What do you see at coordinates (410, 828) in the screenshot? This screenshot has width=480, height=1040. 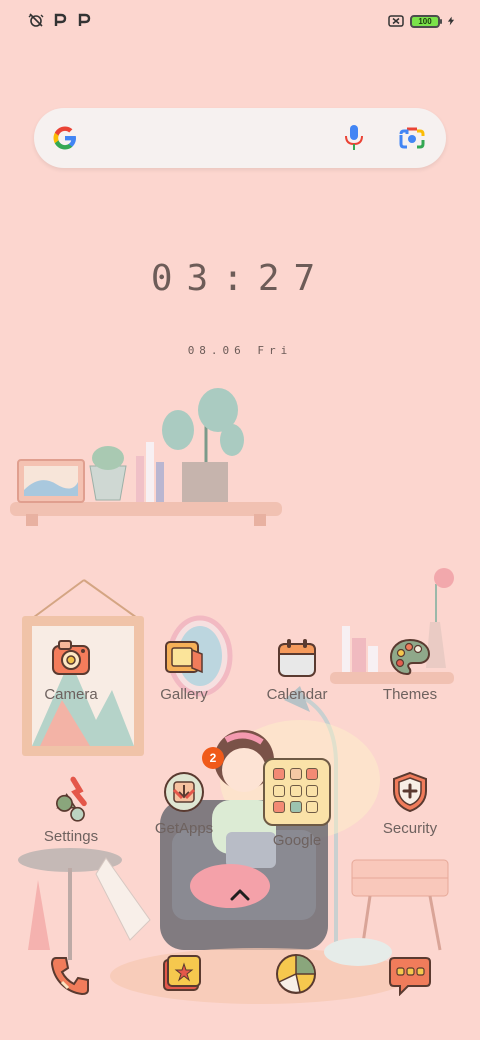 I see `app-label: Security` at bounding box center [410, 828].